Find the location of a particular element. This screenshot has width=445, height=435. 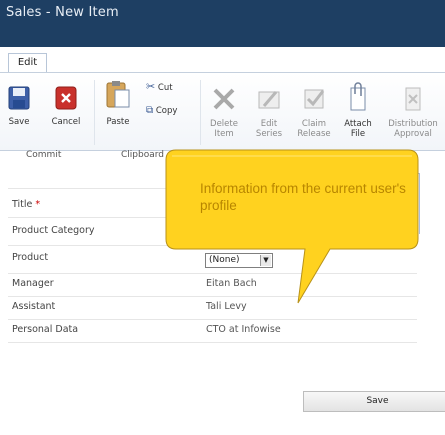

edit-series-label-2: Series is located at coordinates (269, 134).